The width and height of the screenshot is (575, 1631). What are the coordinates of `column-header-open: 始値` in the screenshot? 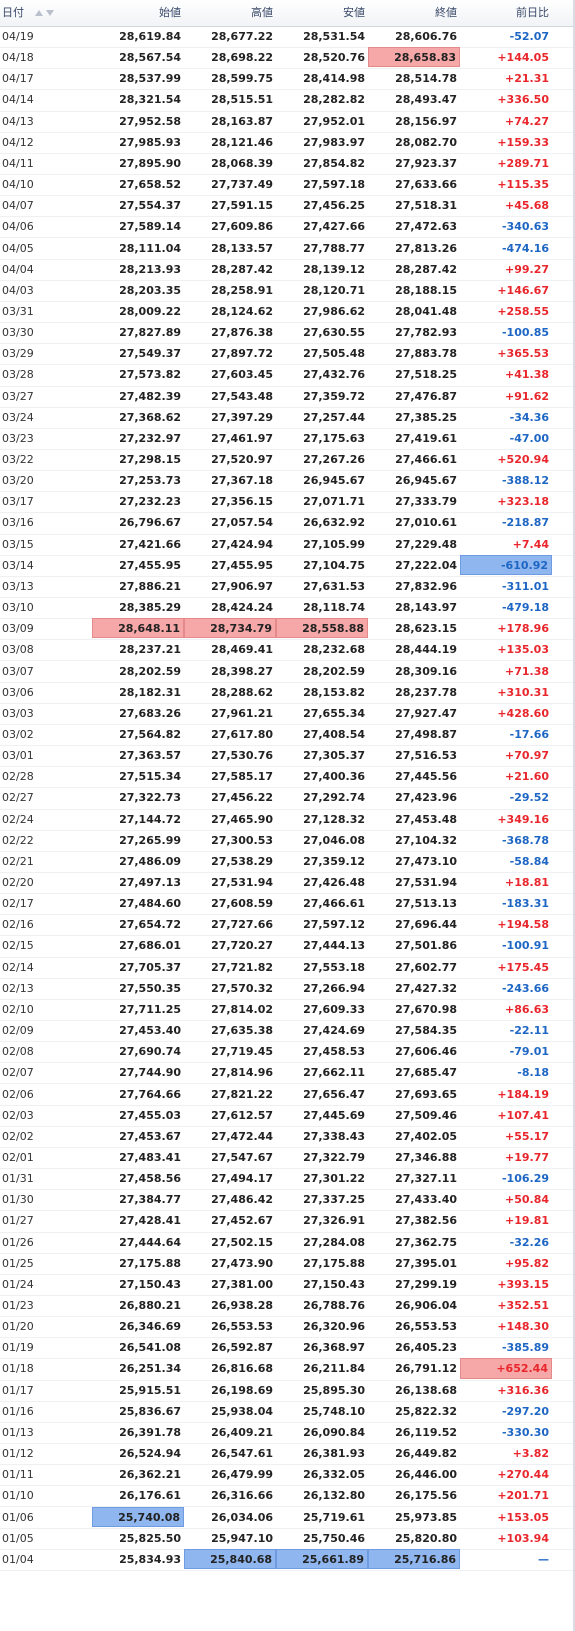 It's located at (136, 13).